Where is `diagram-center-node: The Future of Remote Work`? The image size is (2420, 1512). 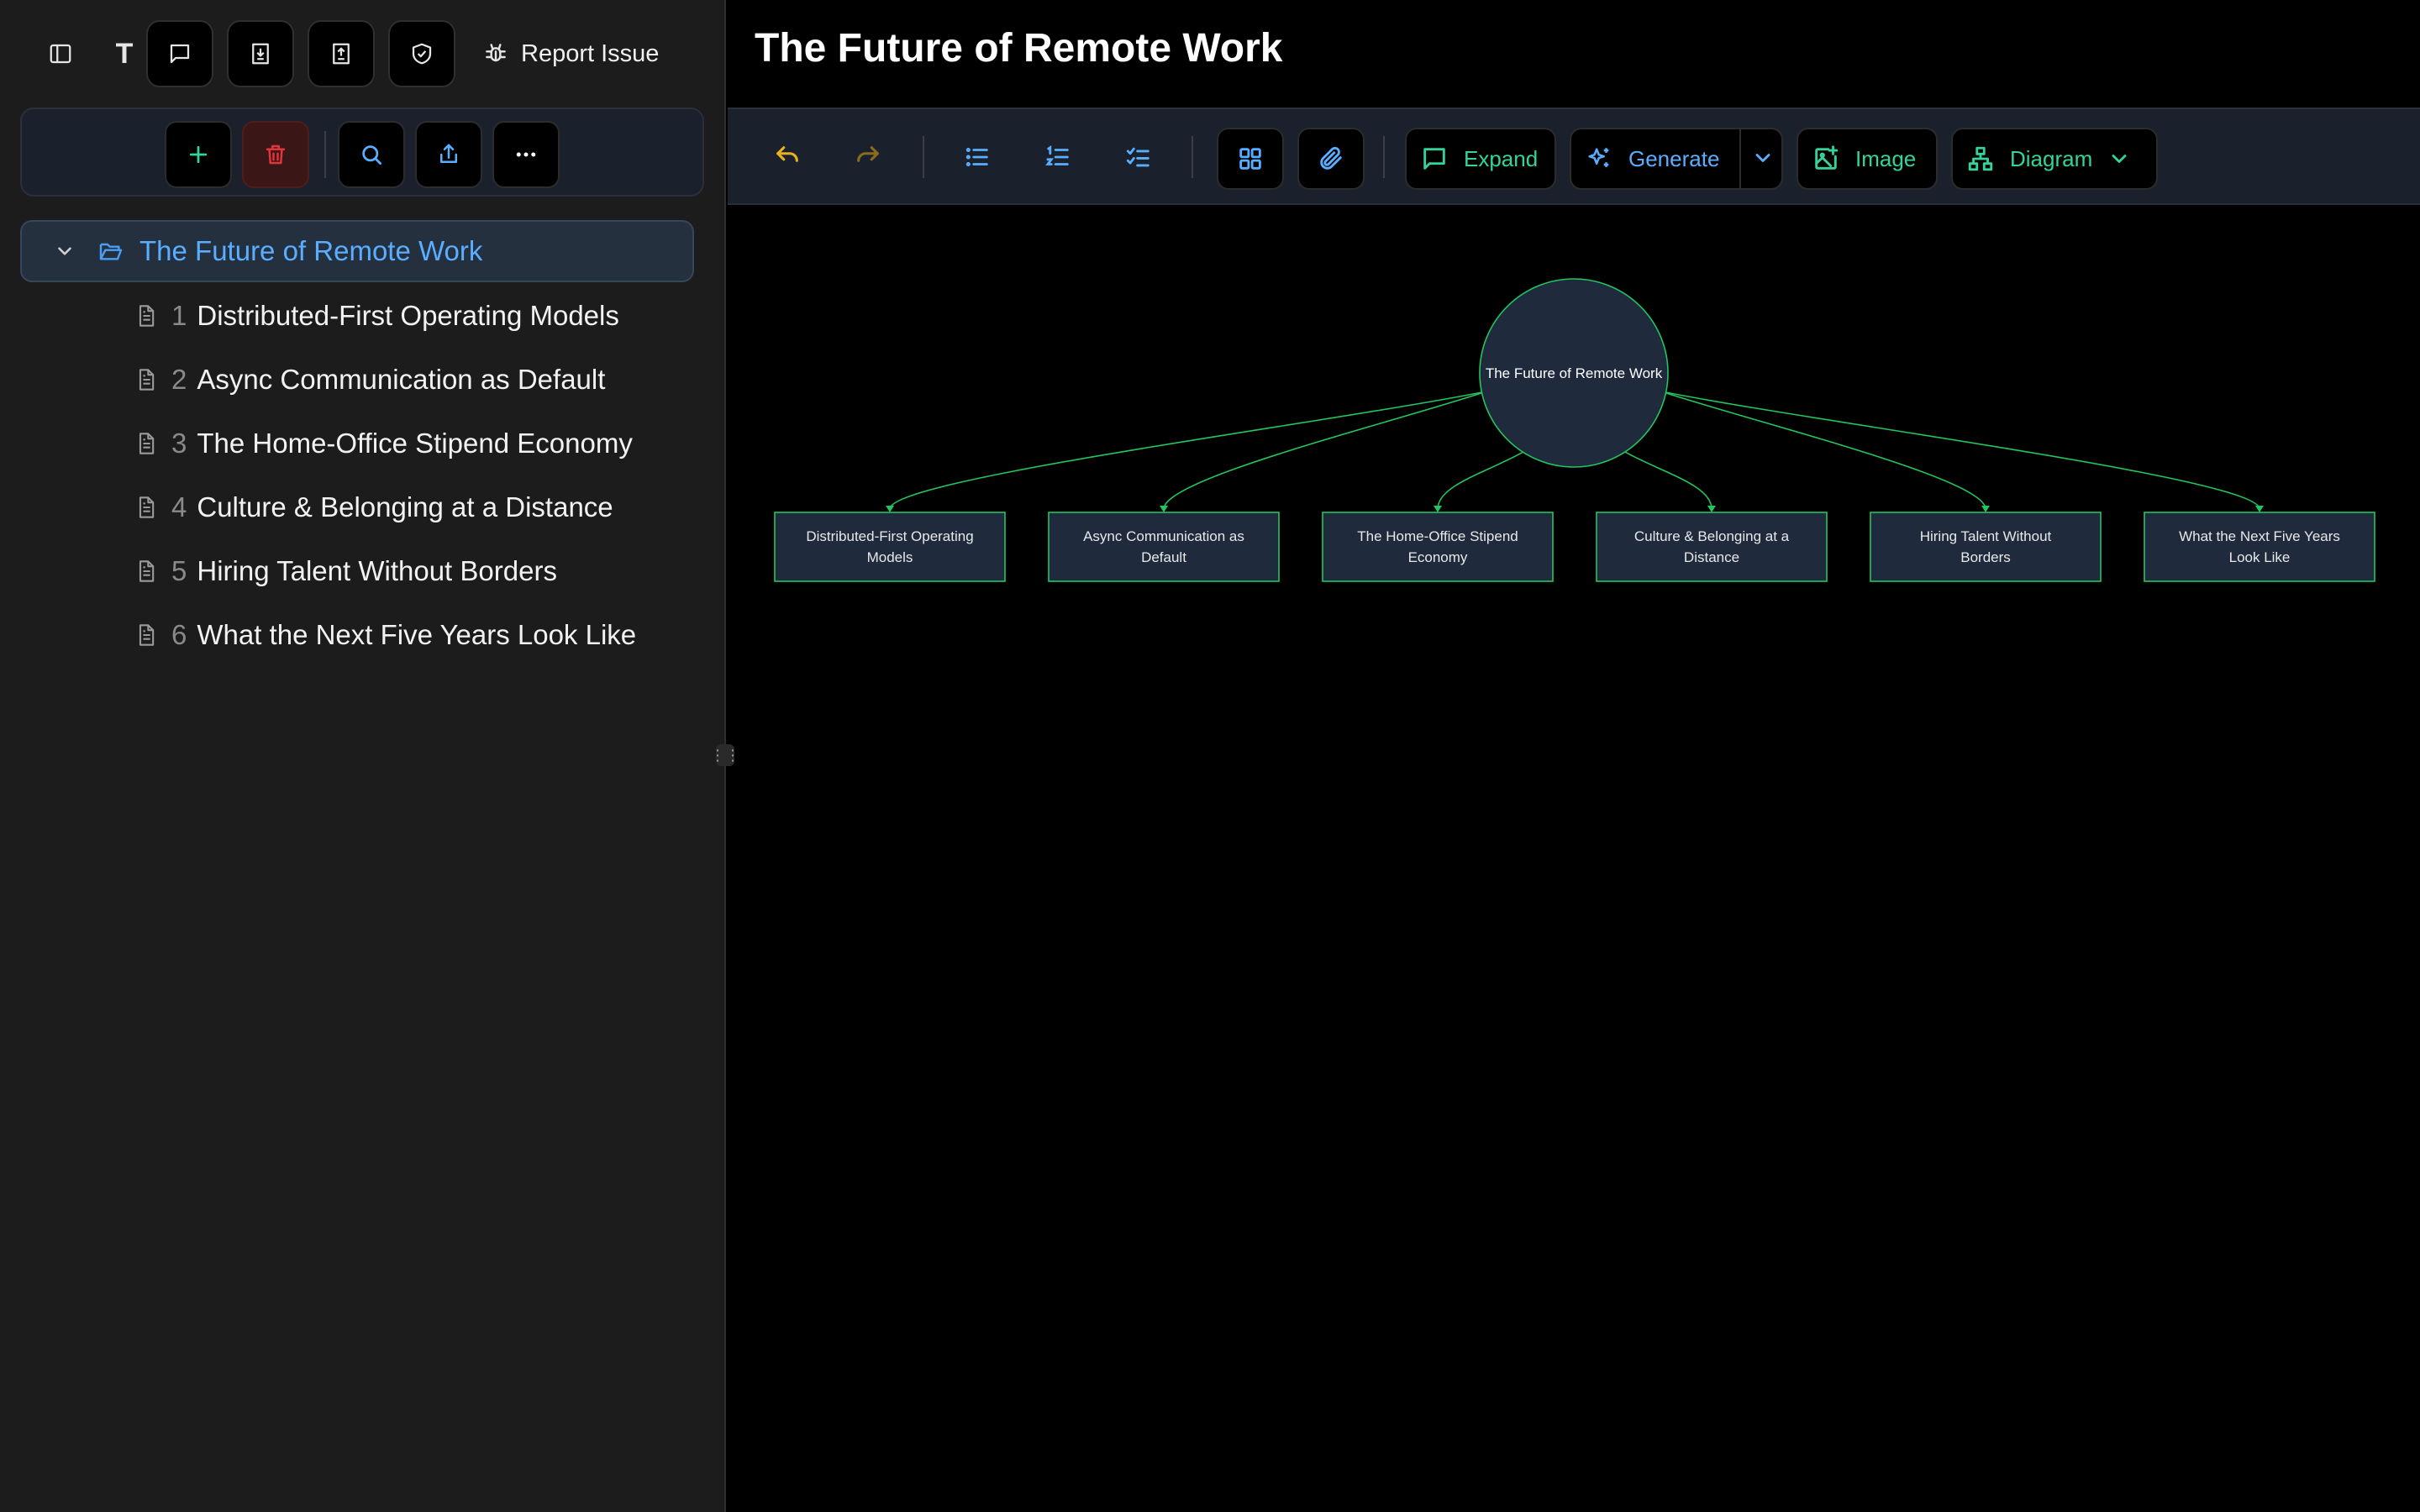 diagram-center-node: The Future of Remote Work is located at coordinates (1574, 373).